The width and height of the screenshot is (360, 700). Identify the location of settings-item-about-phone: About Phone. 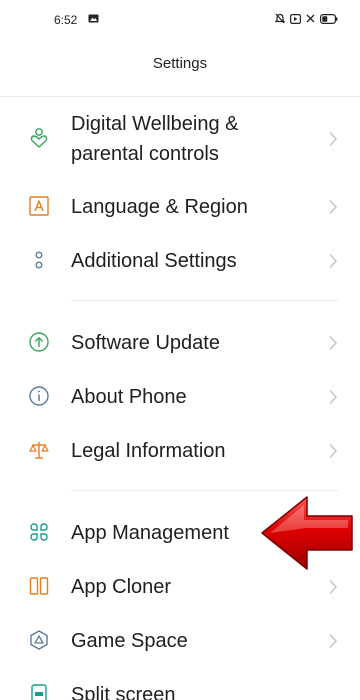
(180, 397).